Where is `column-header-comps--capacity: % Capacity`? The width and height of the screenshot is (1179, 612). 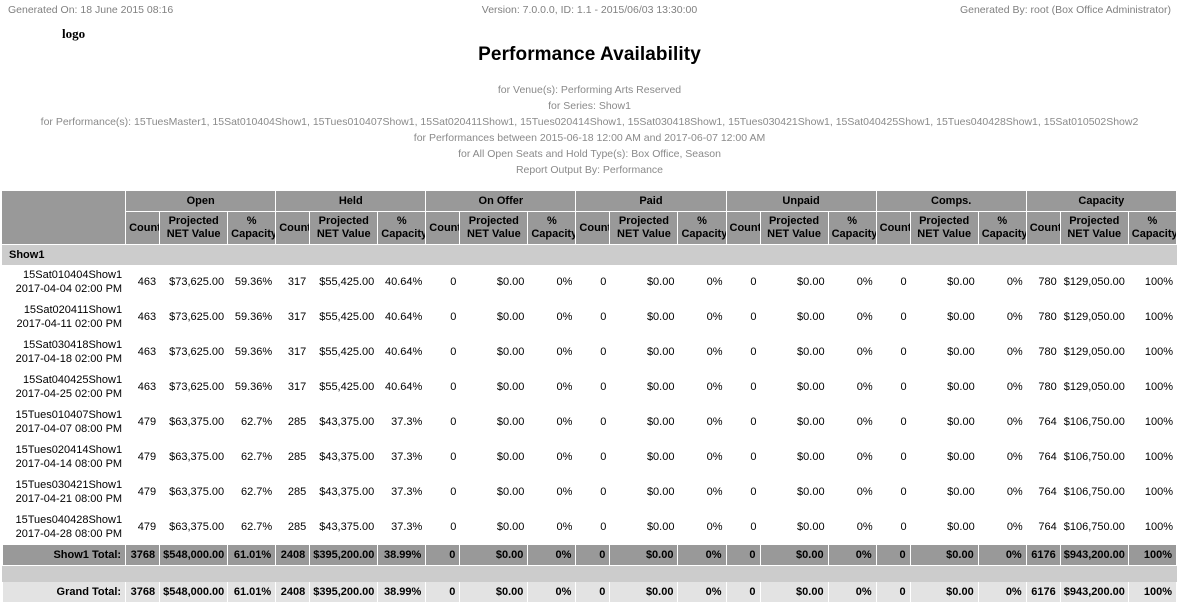 column-header-comps--capacity: % Capacity is located at coordinates (1002, 228).